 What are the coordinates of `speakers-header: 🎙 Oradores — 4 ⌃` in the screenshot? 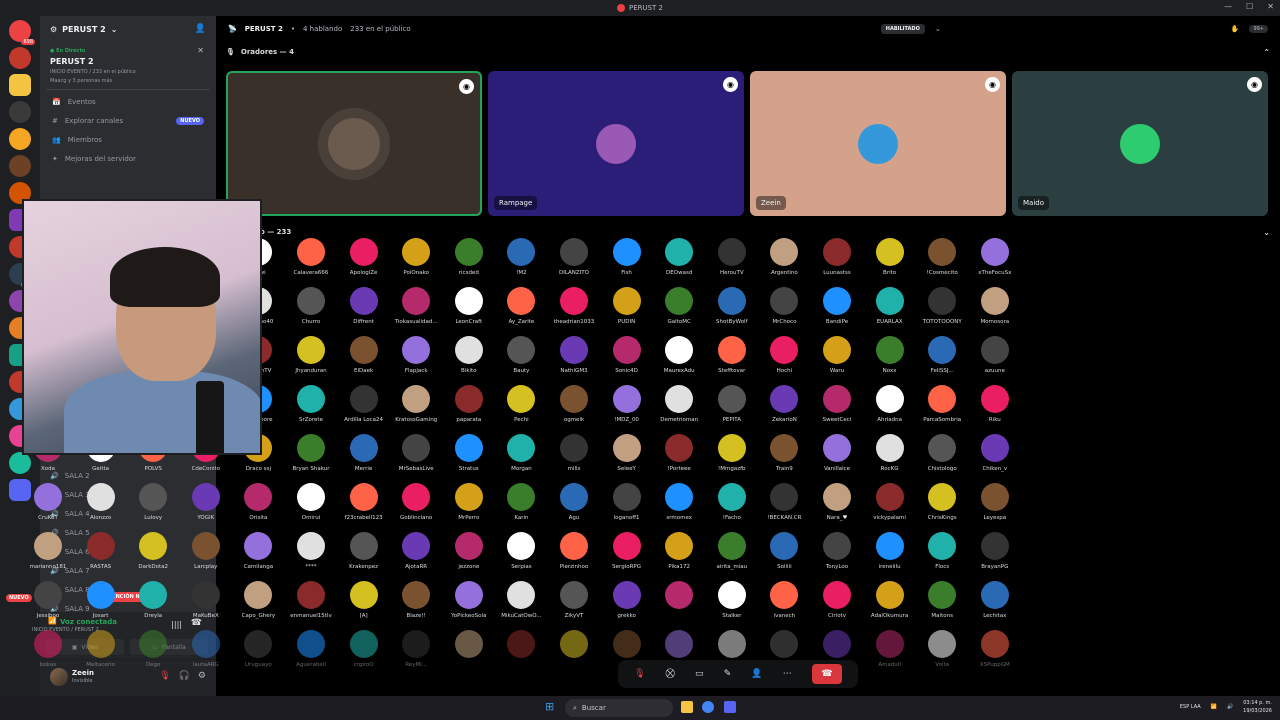 It's located at (748, 52).